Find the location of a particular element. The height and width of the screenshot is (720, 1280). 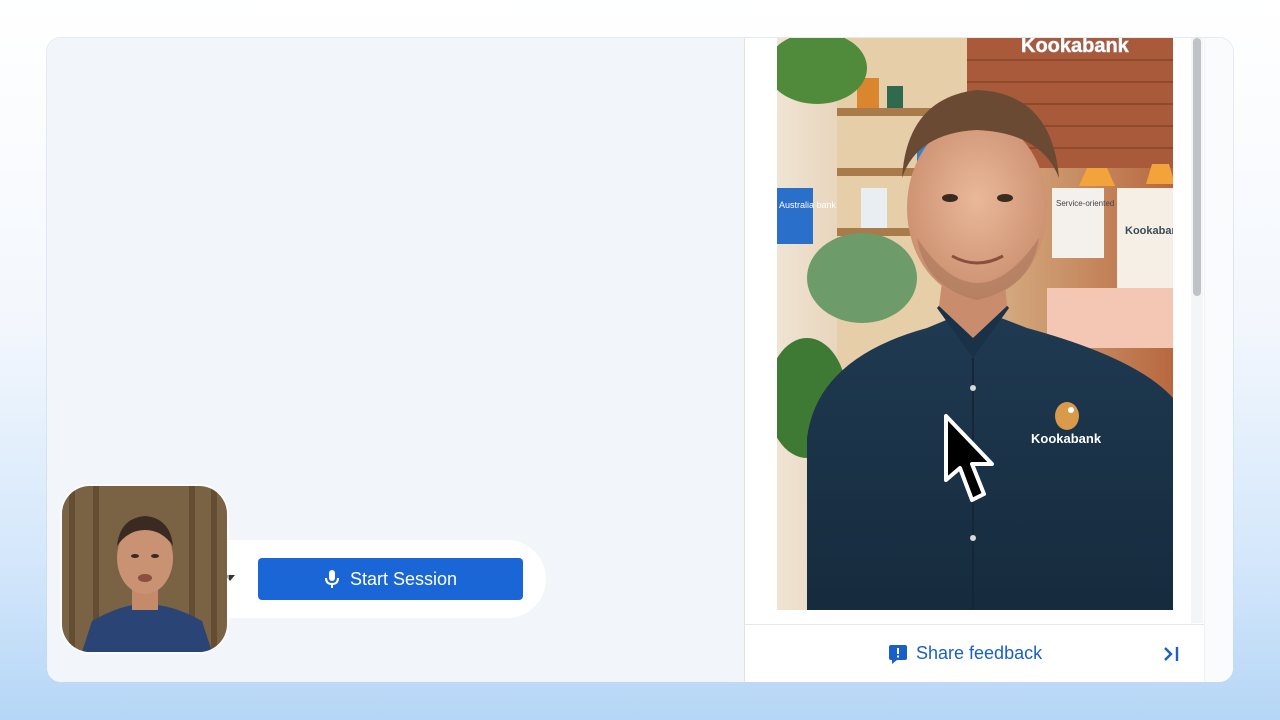

microphone-icon is located at coordinates (331, 579).